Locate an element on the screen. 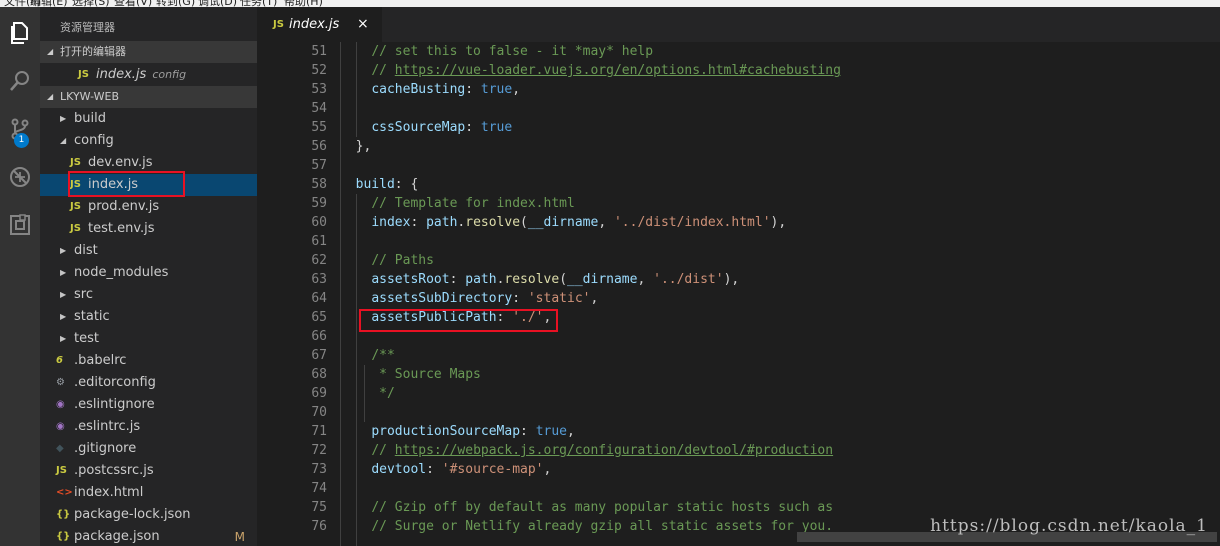 The height and width of the screenshot is (546, 1220). tree-file: JS prod.env.js is located at coordinates (148, 207).